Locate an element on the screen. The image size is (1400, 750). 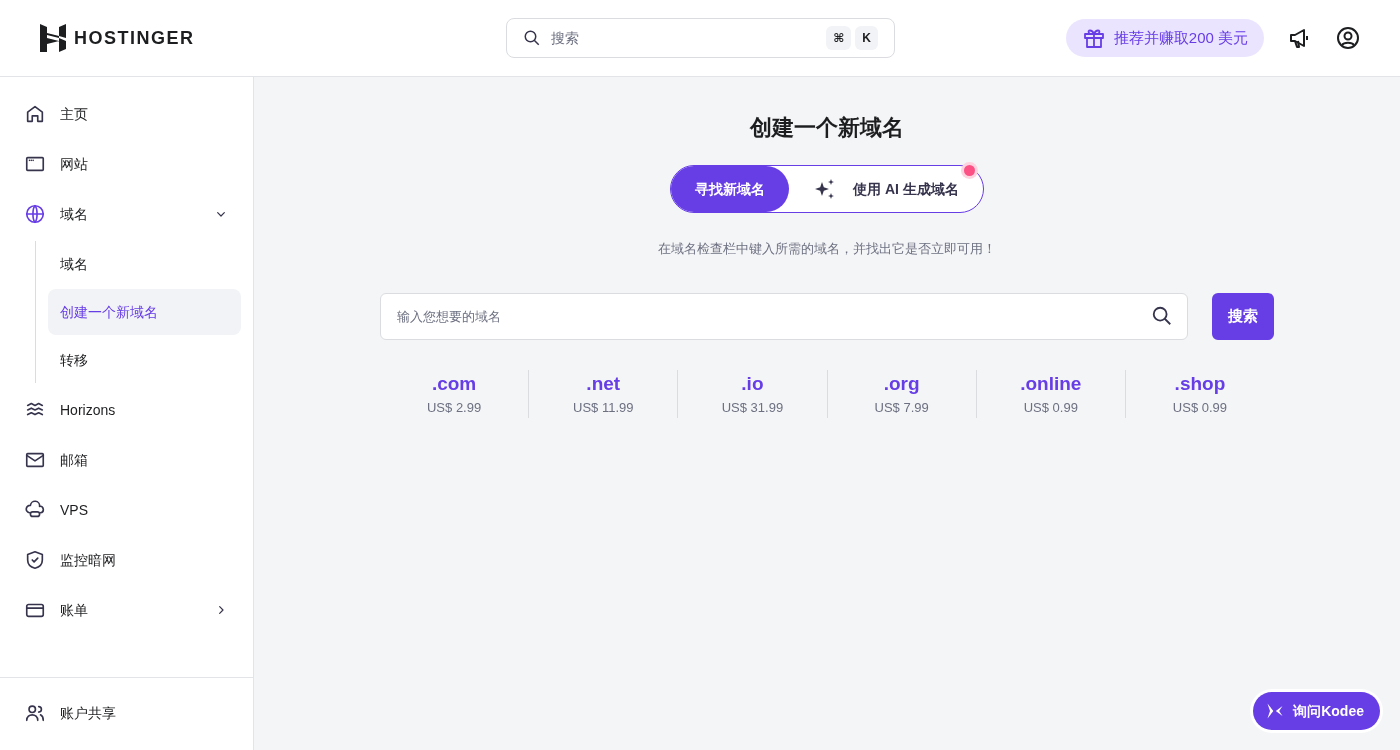
sidebar-item: 主页 is located at coordinates (126, 114).